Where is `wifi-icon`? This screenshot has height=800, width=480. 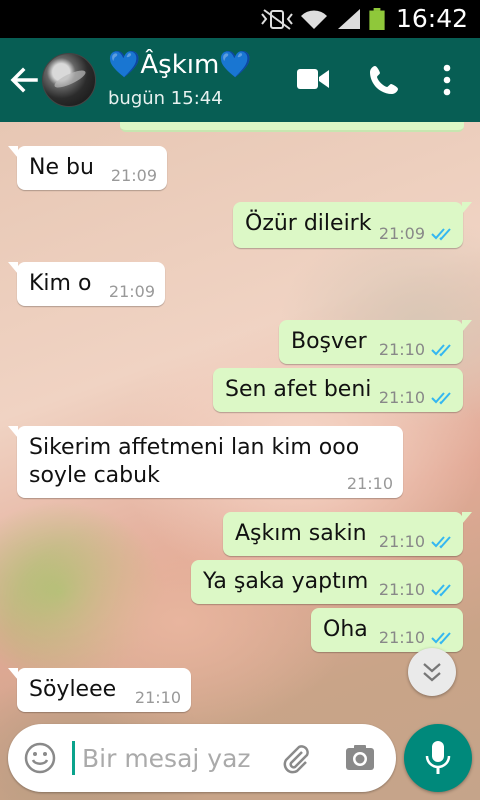
wifi-icon is located at coordinates (314, 19).